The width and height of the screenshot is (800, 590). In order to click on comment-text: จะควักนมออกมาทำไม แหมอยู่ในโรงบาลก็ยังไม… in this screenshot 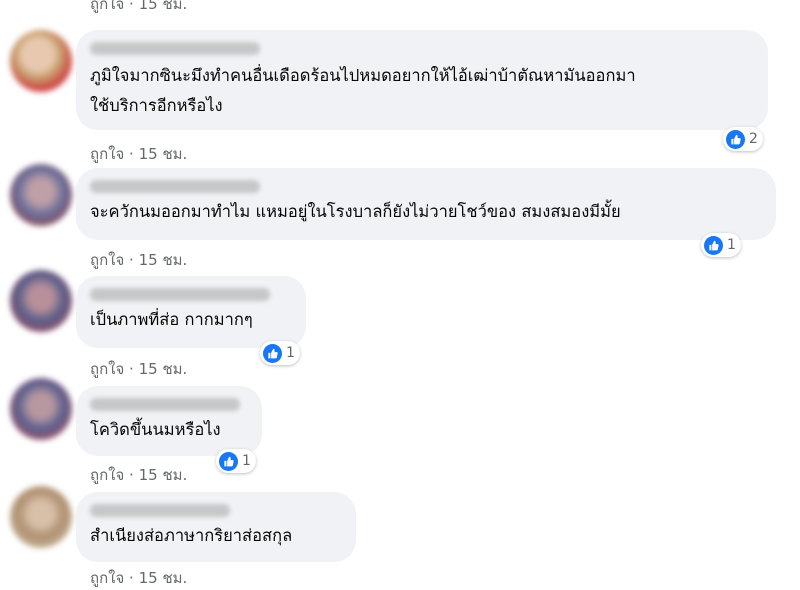, I will do `click(355, 211)`.